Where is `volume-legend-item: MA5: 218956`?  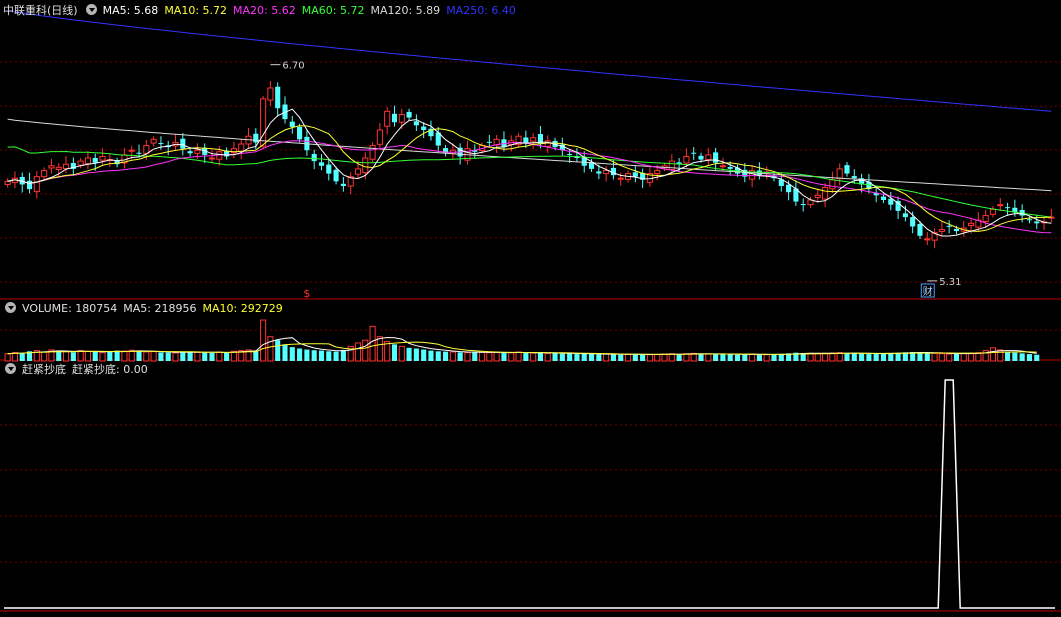
volume-legend-item: MA5: 218956 is located at coordinates (160, 308).